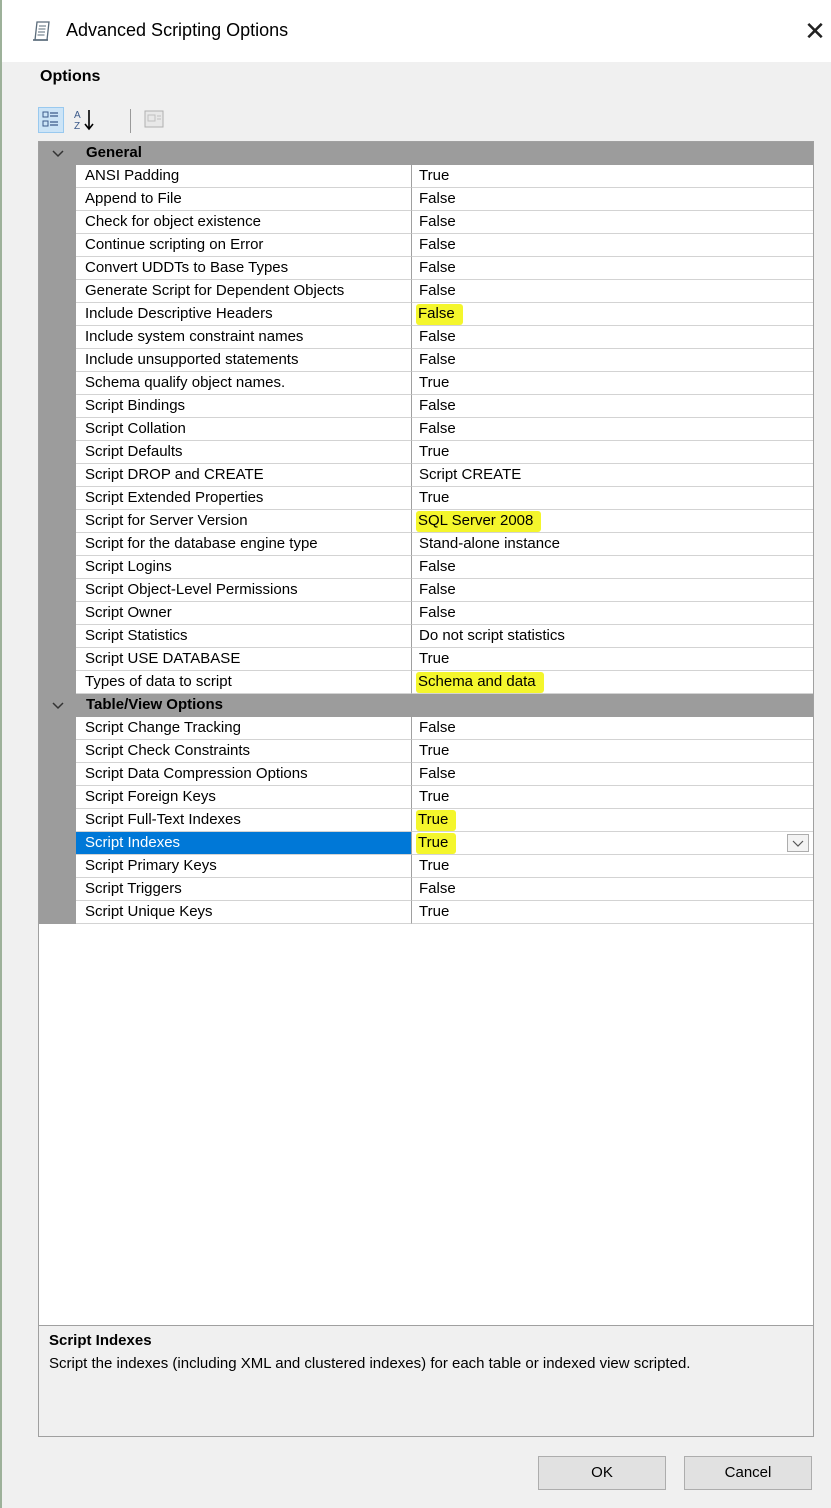 The width and height of the screenshot is (831, 1508). I want to click on property-row: Script Foreign Keys True, so click(426, 797).